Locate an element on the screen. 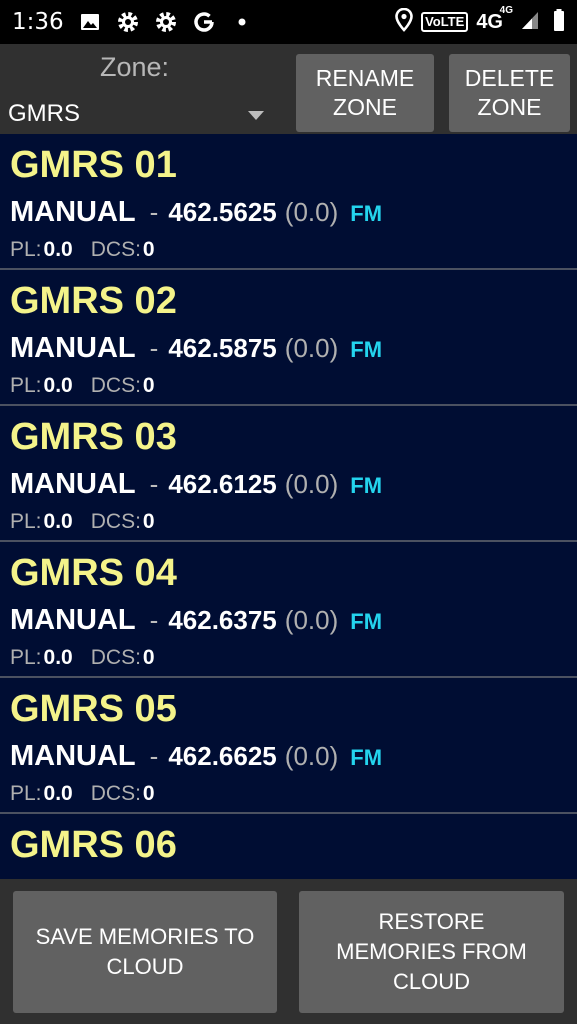 This screenshot has height=1024, width=577. delete-zone-line2: ZONE is located at coordinates (509, 107).